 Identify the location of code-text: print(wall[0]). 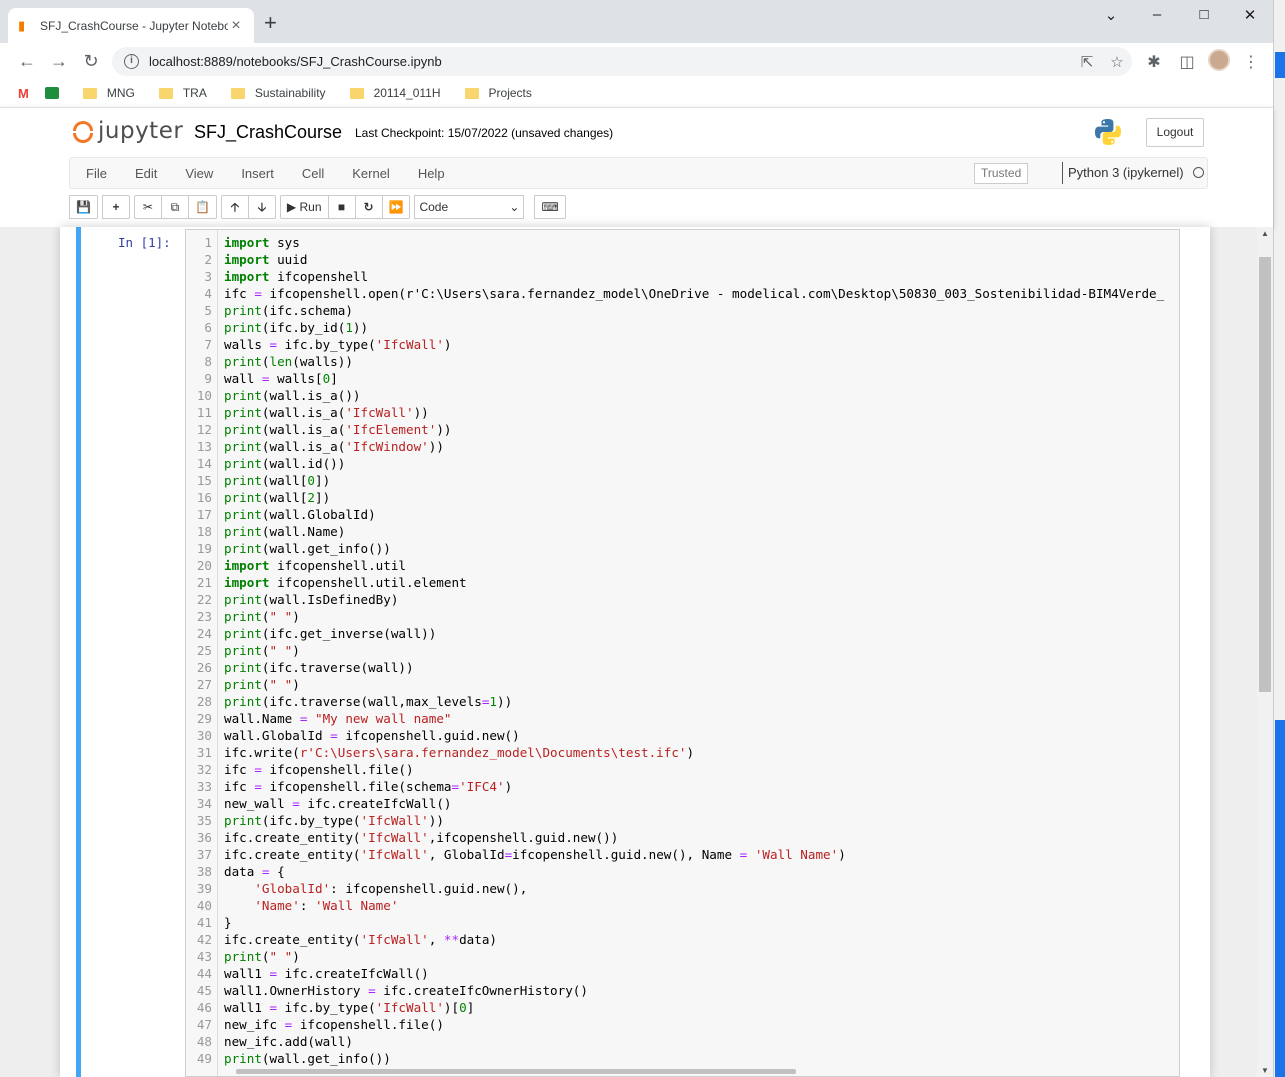
(277, 480).